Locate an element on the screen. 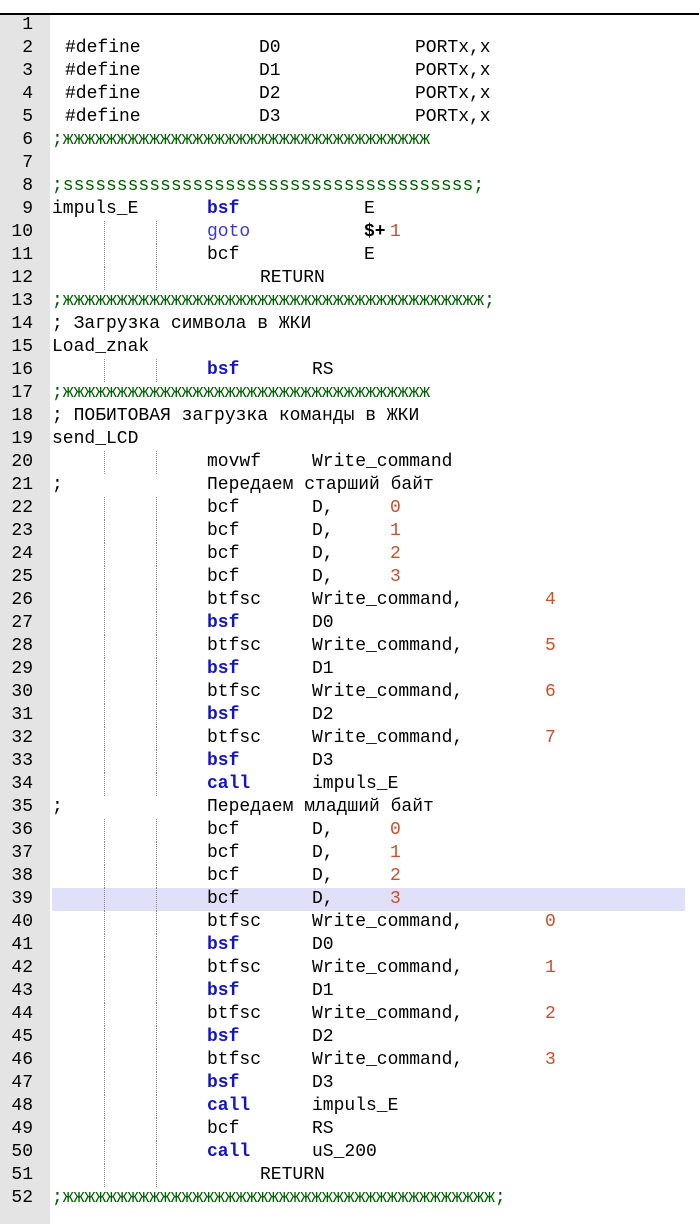 This screenshot has width=699, height=1224. code-line: 48 call impuls_E is located at coordinates (349, 1106).